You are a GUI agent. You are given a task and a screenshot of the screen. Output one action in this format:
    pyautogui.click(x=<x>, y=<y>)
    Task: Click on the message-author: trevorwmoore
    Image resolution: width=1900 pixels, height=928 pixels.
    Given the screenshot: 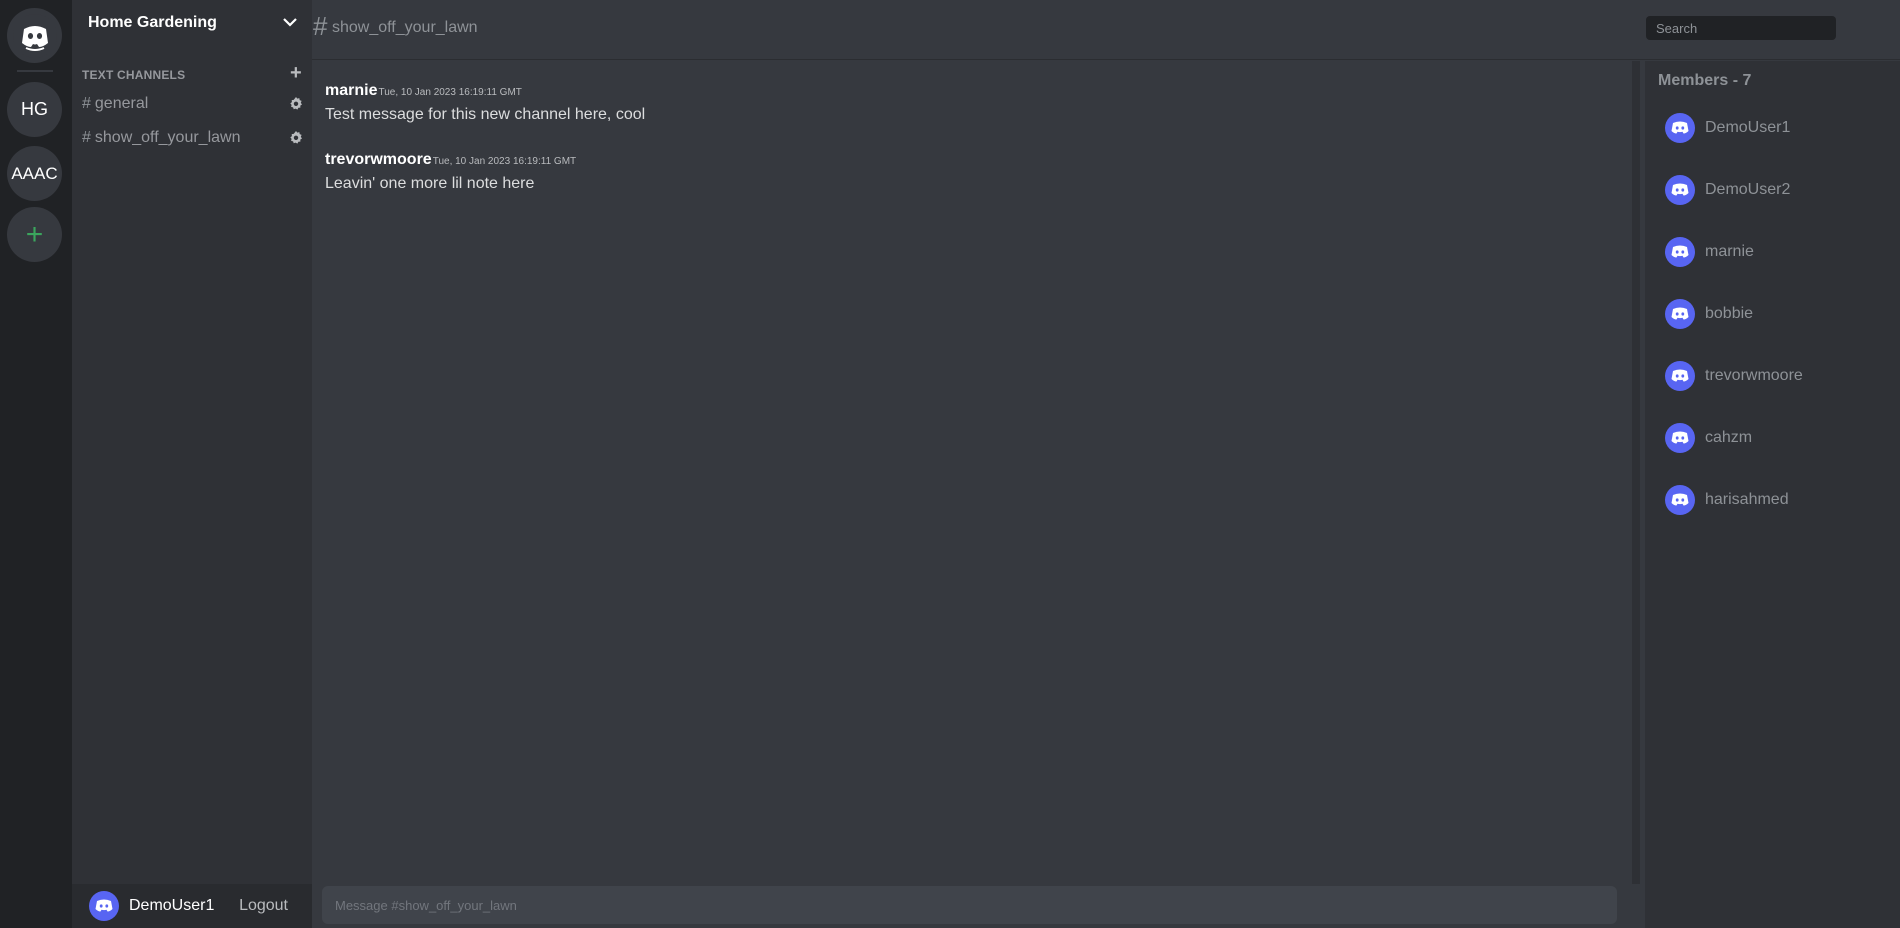 What is the action you would take?
    pyautogui.click(x=378, y=159)
    